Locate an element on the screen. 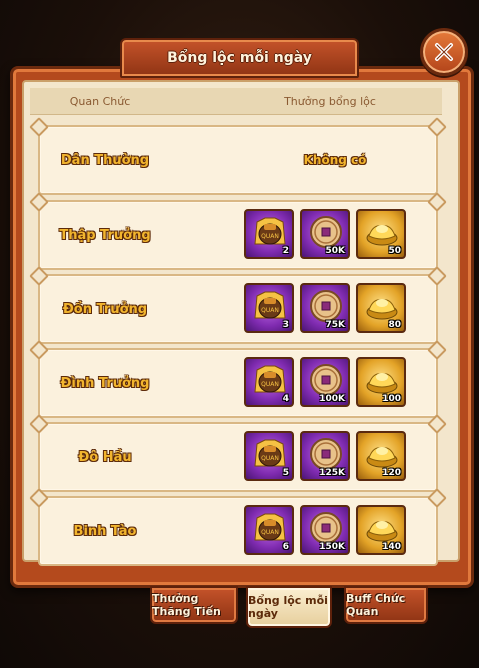 The width and height of the screenshot is (479, 668). reward-item: QUAN 6 is located at coordinates (269, 530).